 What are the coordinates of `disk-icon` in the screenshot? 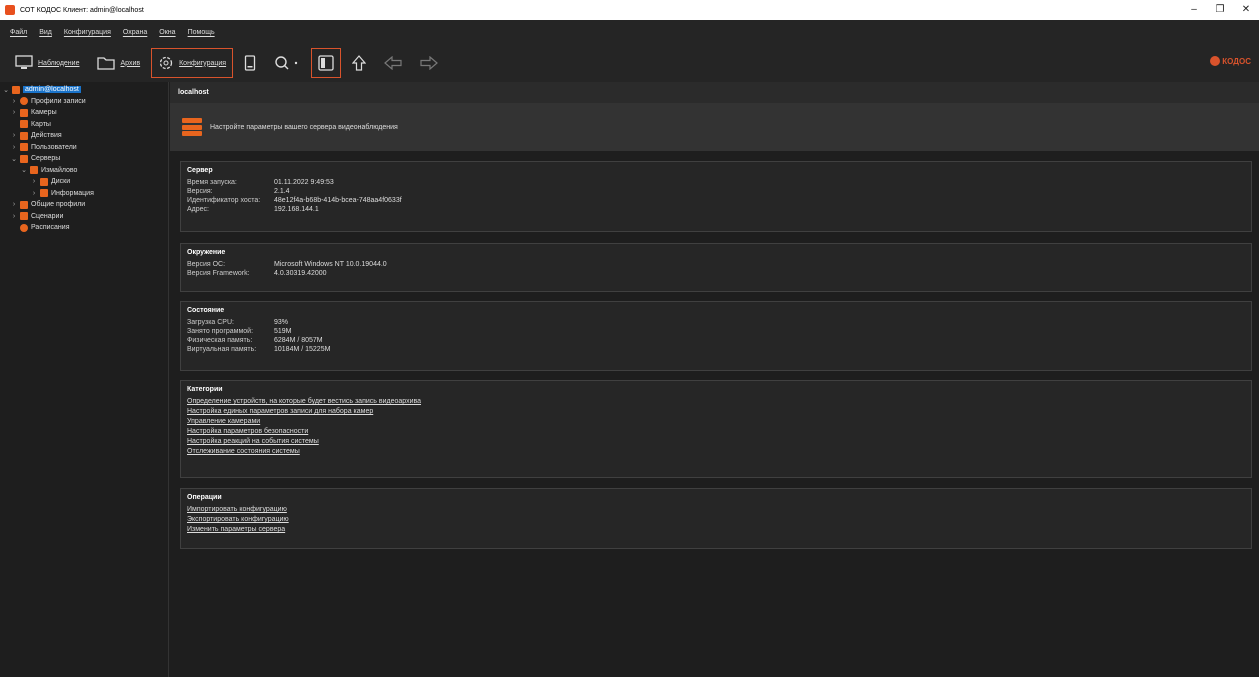 It's located at (44, 181).